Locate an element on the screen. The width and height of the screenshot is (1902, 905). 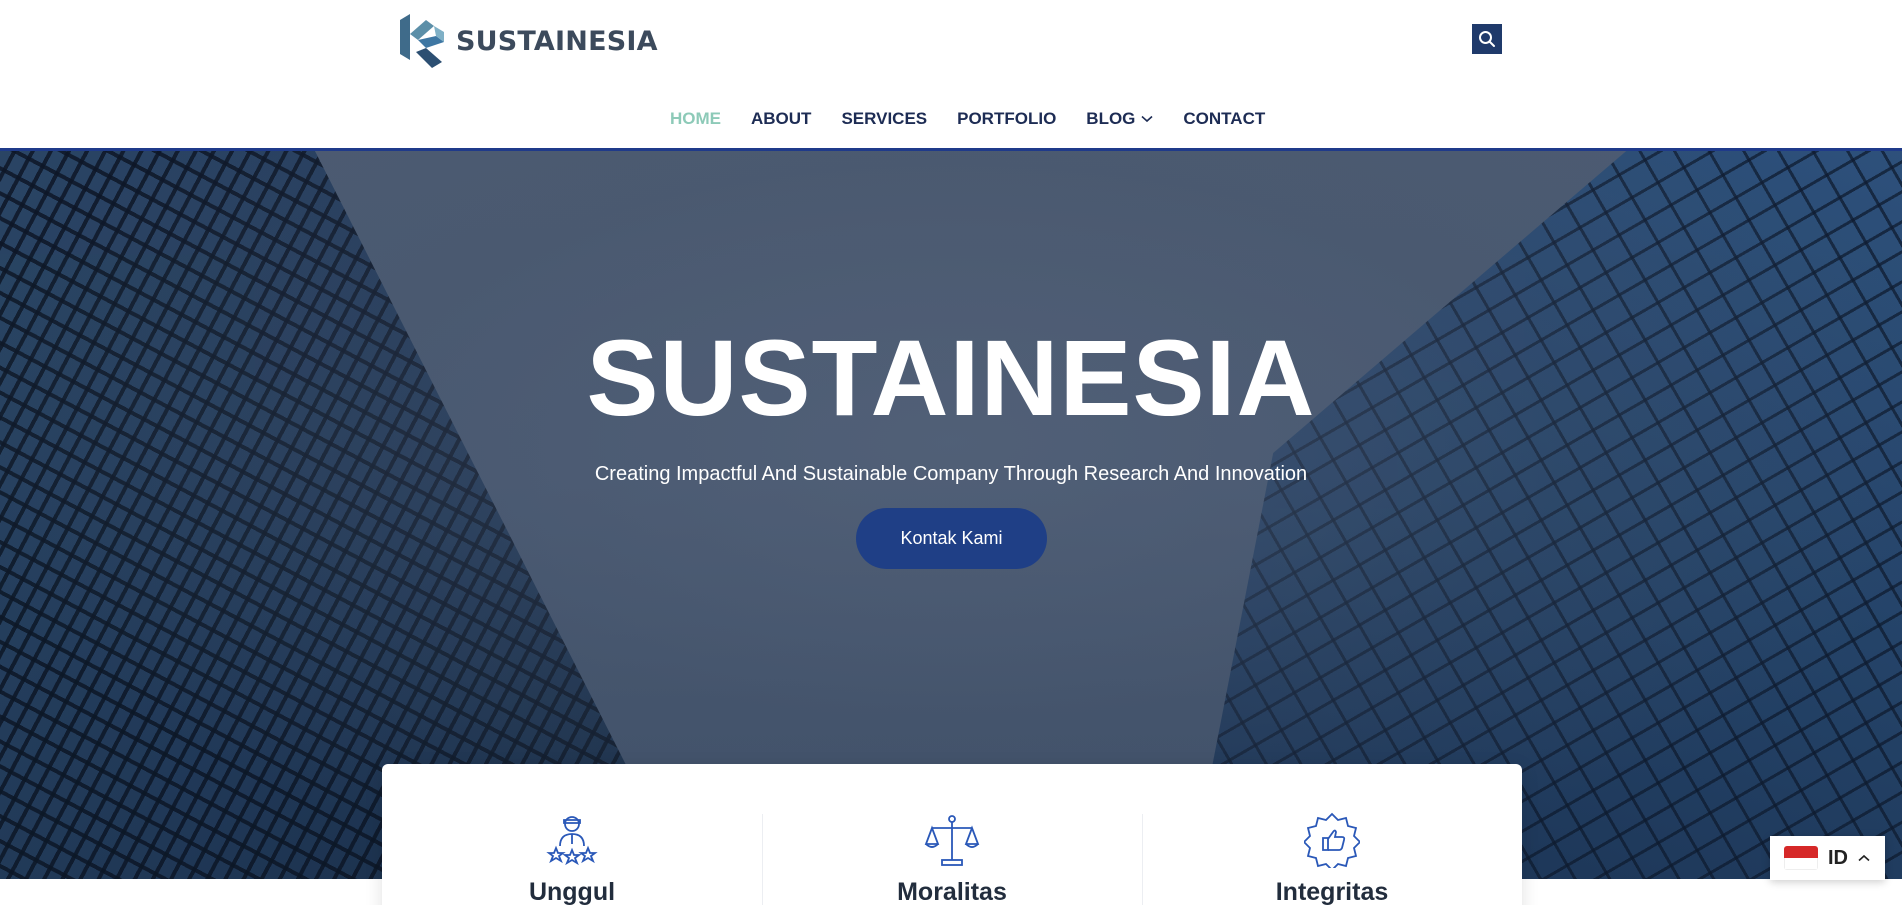
feature-moralitas: Moralitas is located at coordinates (952, 834).